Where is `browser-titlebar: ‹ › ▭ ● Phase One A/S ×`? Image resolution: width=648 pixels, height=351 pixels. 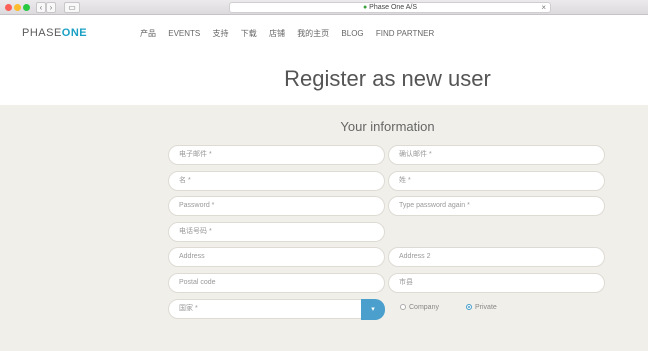 browser-titlebar: ‹ › ▭ ● Phase One A/S × is located at coordinates (324, 7).